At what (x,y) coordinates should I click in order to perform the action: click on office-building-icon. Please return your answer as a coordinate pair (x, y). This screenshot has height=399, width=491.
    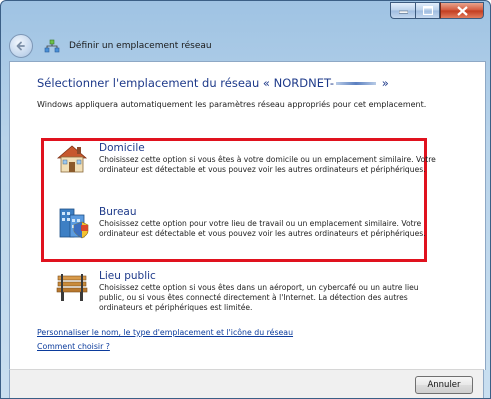
    Looking at the image, I should click on (74, 223).